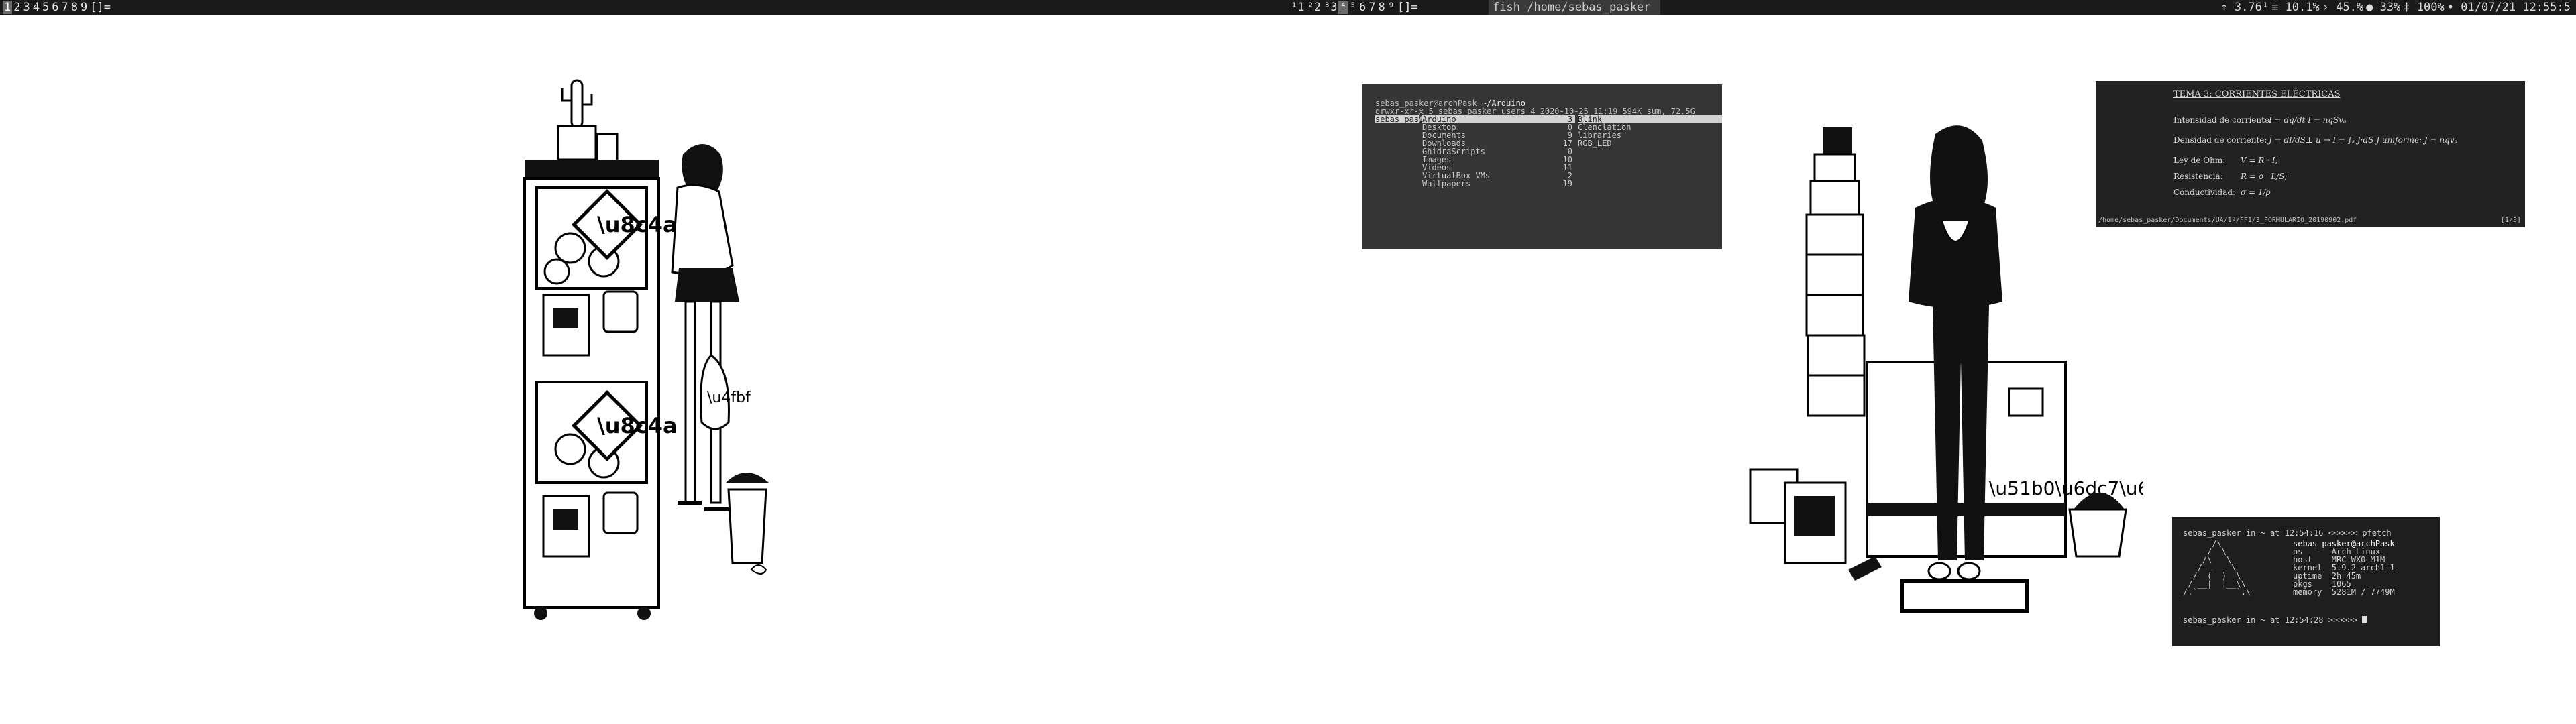 The image size is (2576, 724). I want to click on workspace-tag: ⁴, so click(1343, 7).